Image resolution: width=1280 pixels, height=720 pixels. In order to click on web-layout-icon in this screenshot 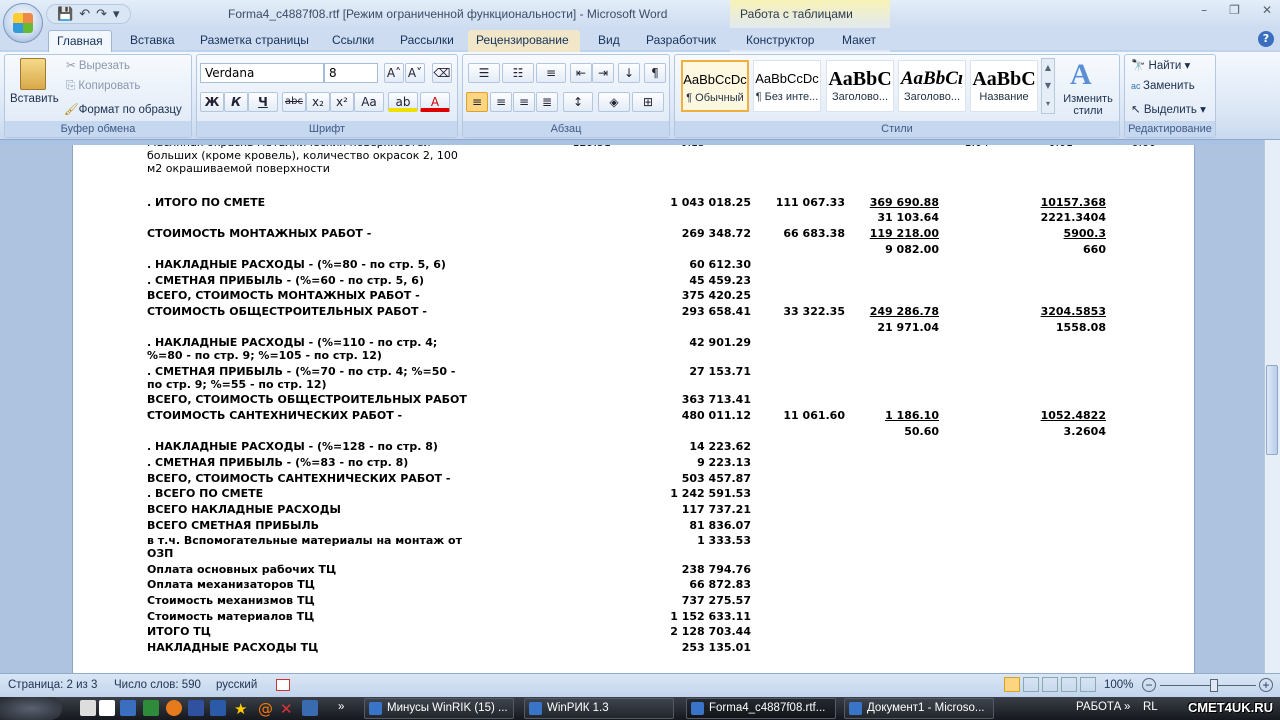, I will do `click(1050, 684)`.